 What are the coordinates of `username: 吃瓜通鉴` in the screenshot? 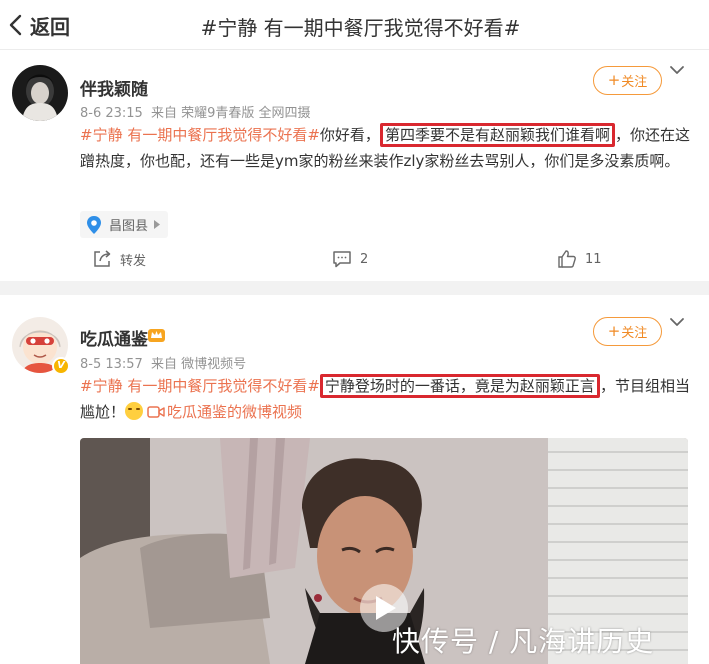 It's located at (114, 337).